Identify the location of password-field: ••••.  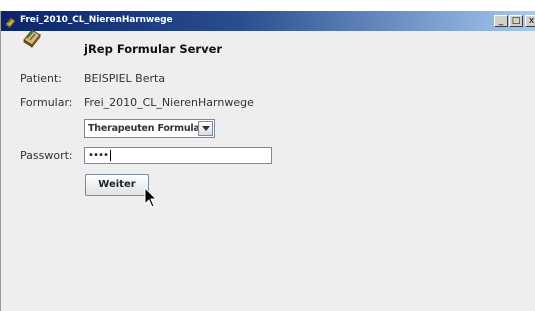
(178, 155).